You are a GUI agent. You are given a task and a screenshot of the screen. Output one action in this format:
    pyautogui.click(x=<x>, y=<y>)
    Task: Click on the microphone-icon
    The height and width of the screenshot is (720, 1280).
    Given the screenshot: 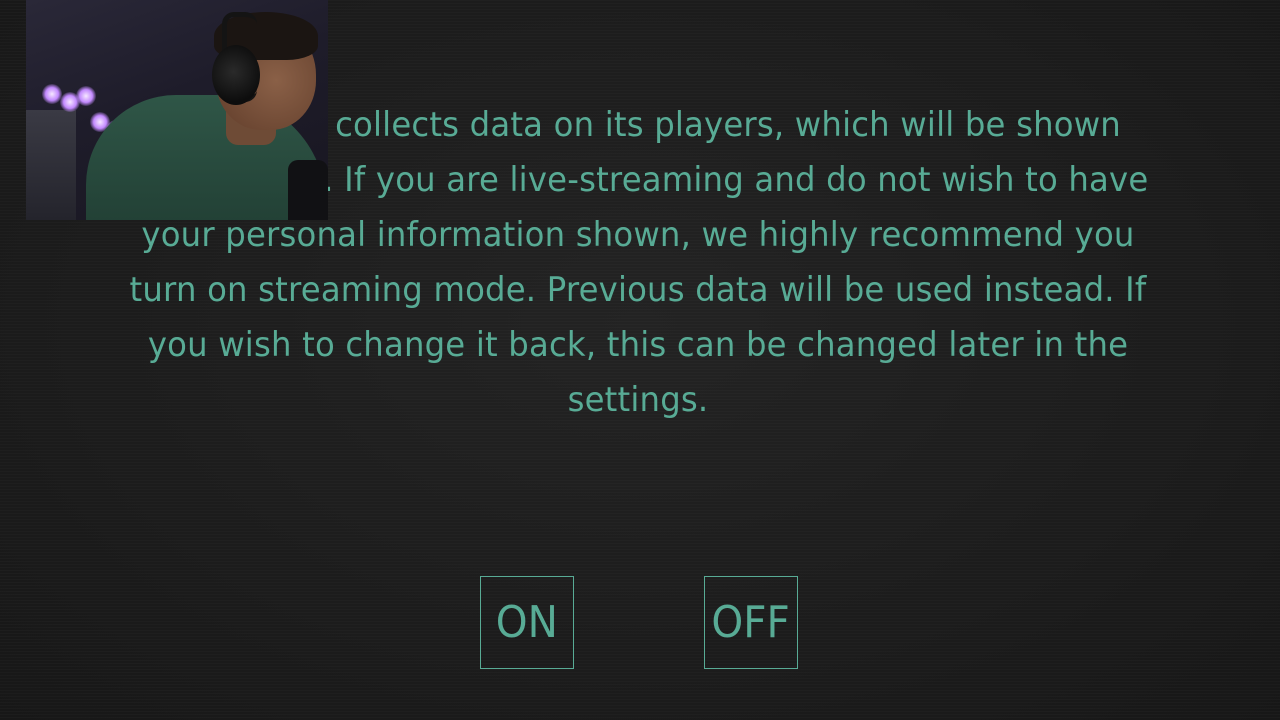 What is the action you would take?
    pyautogui.click(x=308, y=190)
    